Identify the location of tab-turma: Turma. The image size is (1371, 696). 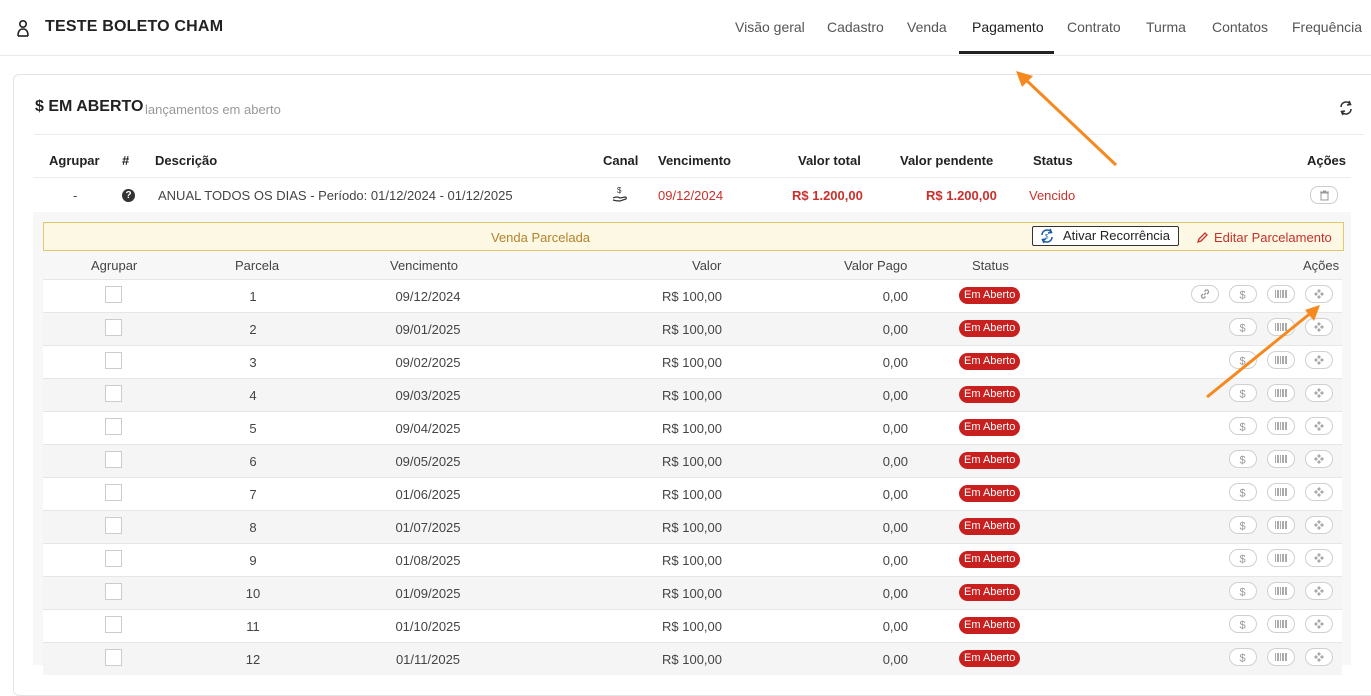
(1166, 27).